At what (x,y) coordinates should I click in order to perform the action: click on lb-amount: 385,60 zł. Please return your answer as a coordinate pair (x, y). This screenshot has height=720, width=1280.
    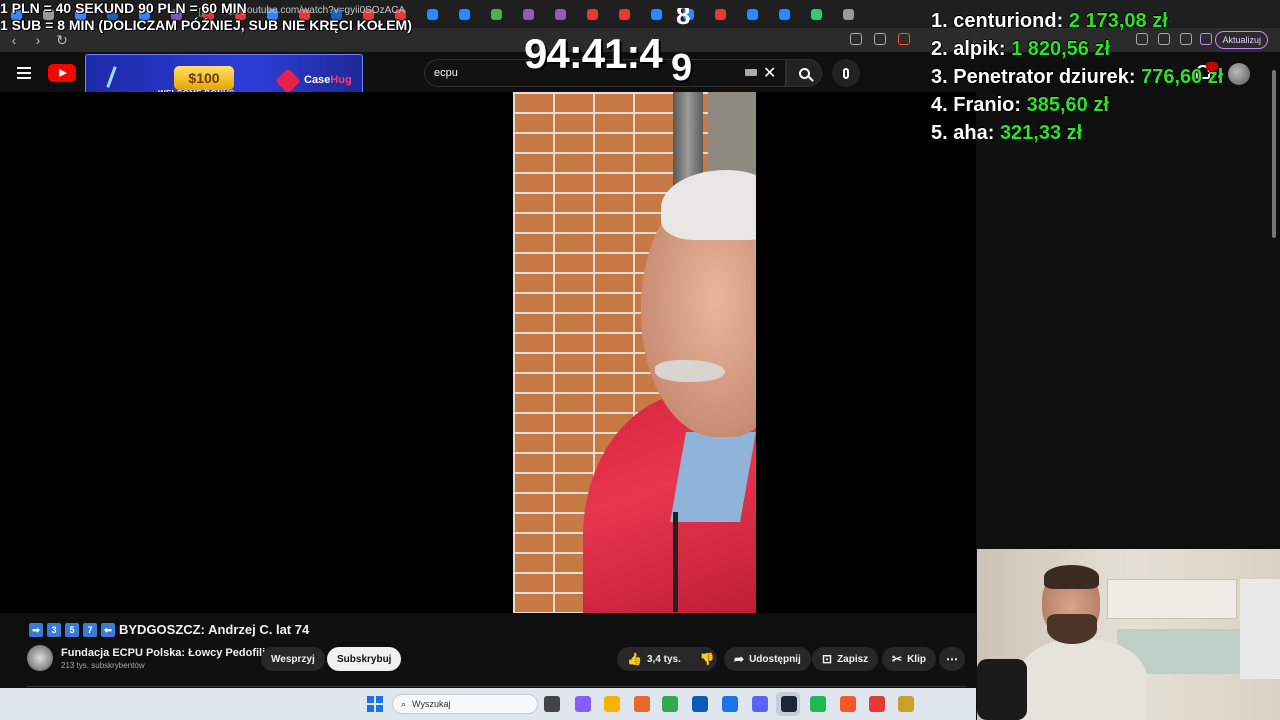
    Looking at the image, I should click on (1067, 105).